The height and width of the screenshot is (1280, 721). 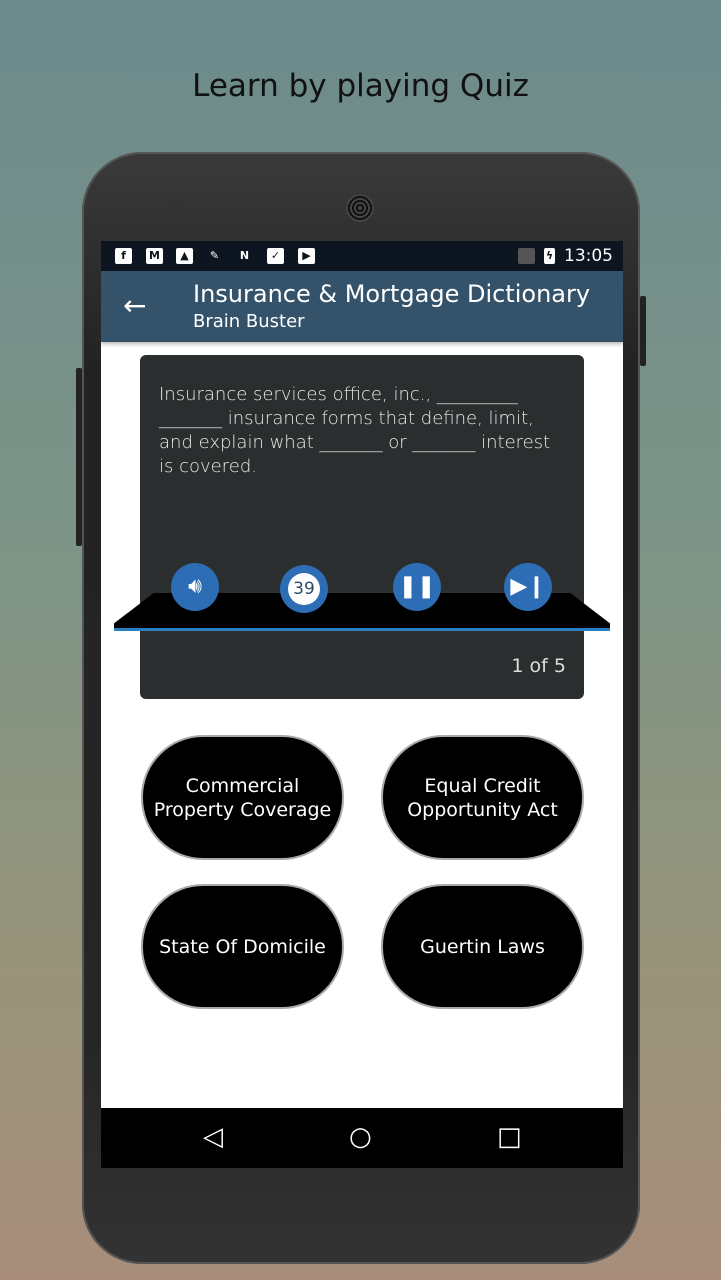 What do you see at coordinates (360, 86) in the screenshot?
I see `headline: Learn by playing Quiz` at bounding box center [360, 86].